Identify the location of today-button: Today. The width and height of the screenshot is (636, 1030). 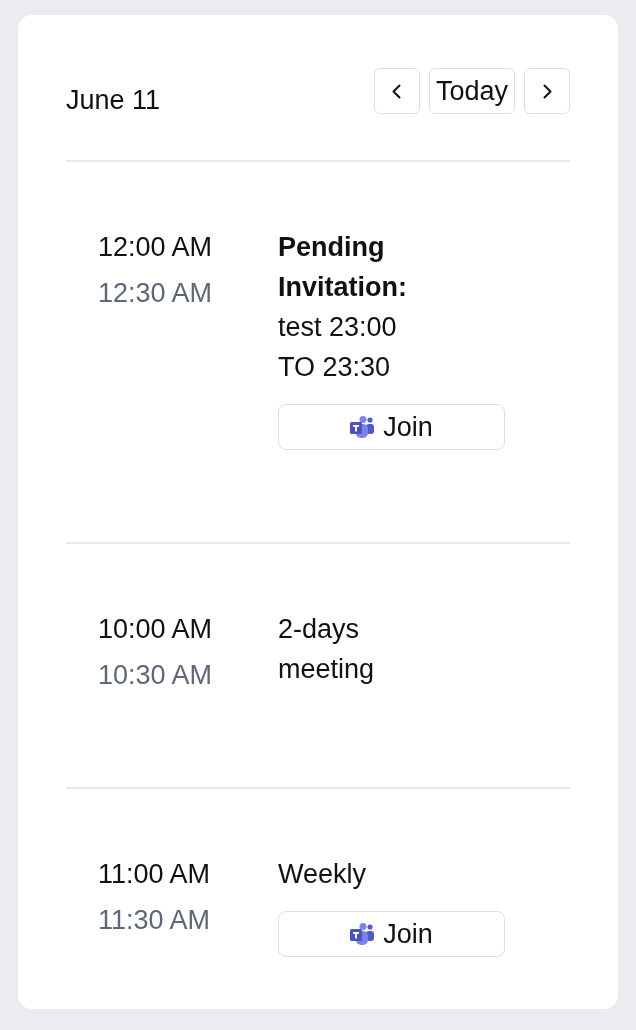
(471, 91).